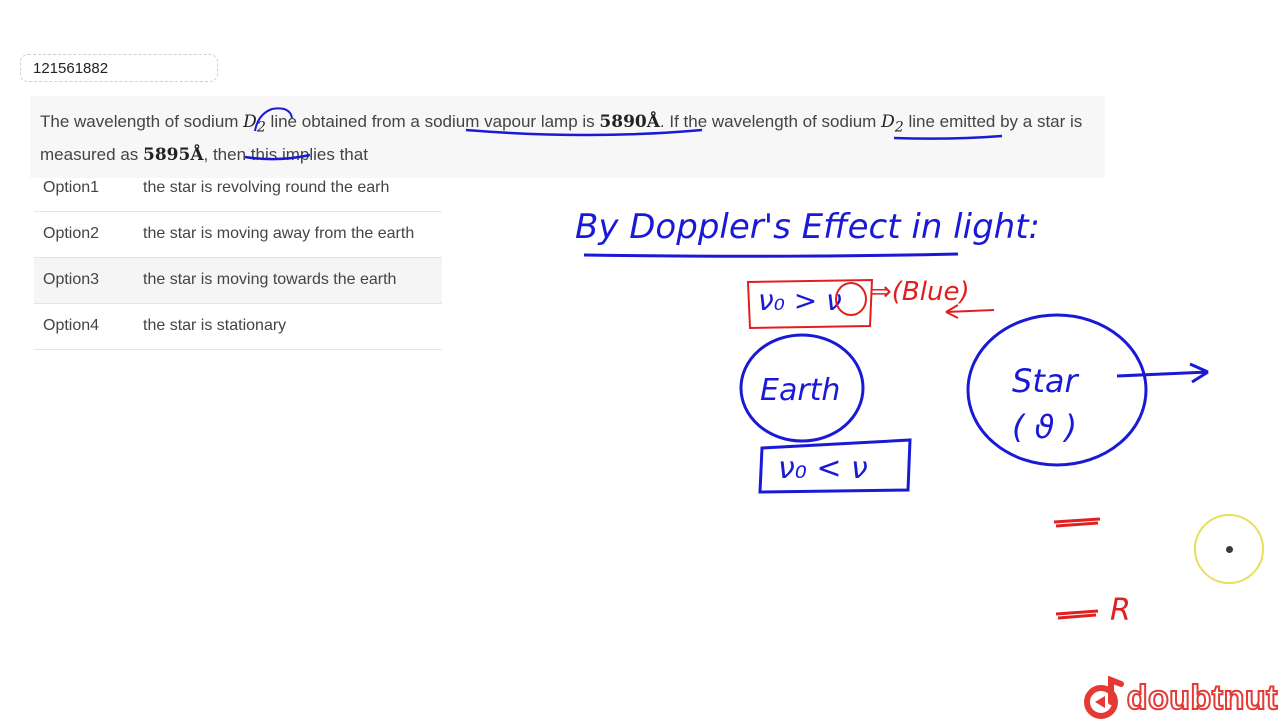  What do you see at coordinates (173, 155) in the screenshot?
I see `math-value: 5895Å` at bounding box center [173, 155].